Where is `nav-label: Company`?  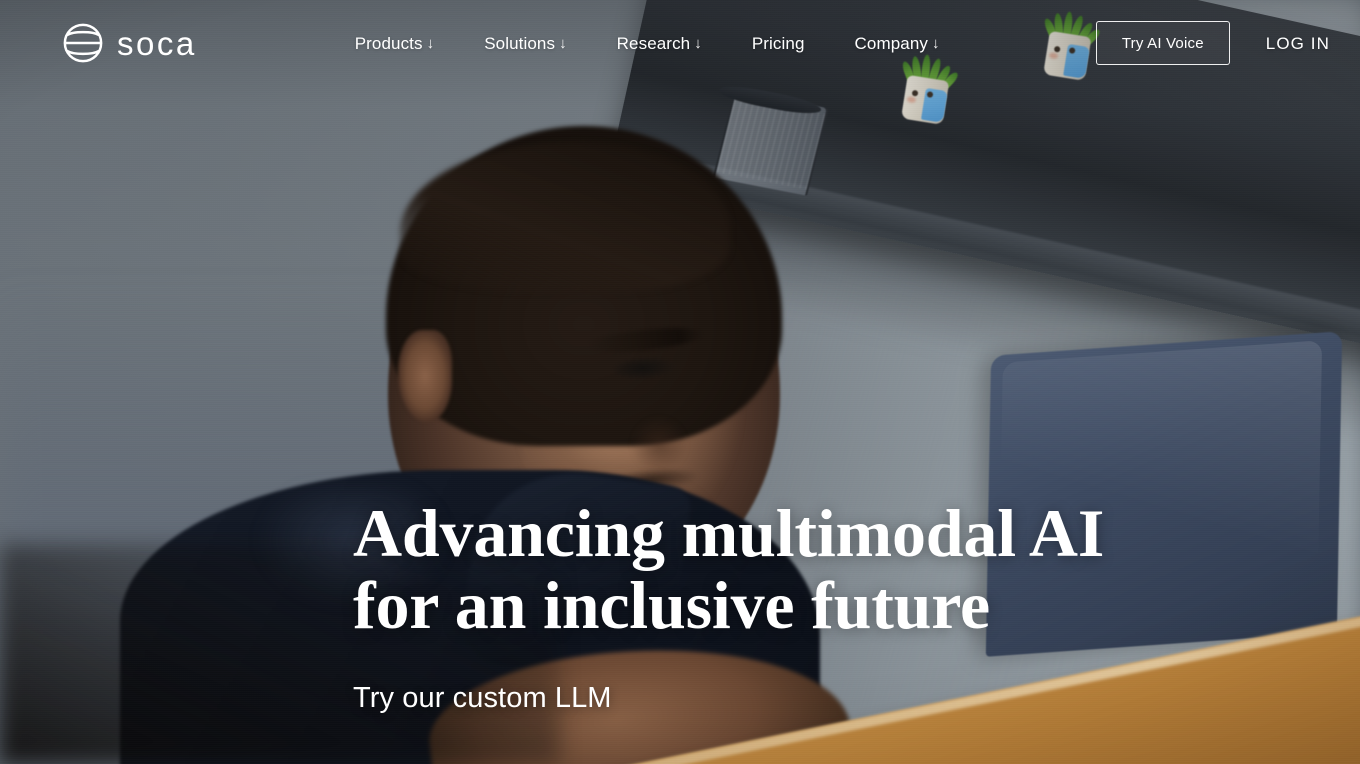 nav-label: Company is located at coordinates (891, 43).